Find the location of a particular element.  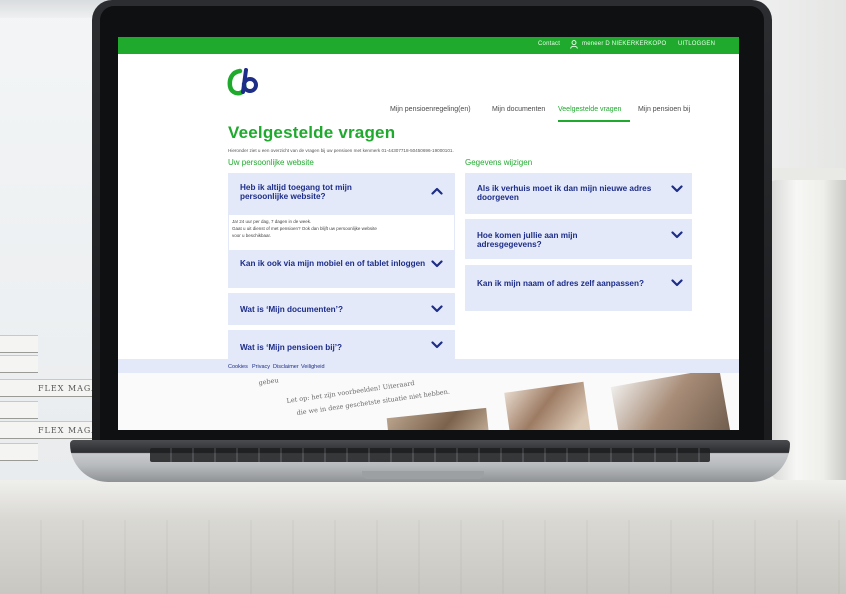

user-icon is located at coordinates (574, 44).